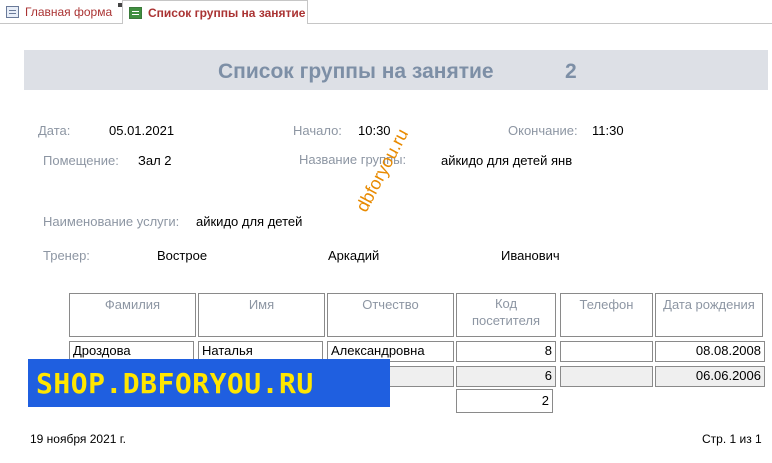 The width and height of the screenshot is (772, 463). What do you see at coordinates (732, 439) in the screenshot?
I see `footer-page-number: Стр. 1 из 1` at bounding box center [732, 439].